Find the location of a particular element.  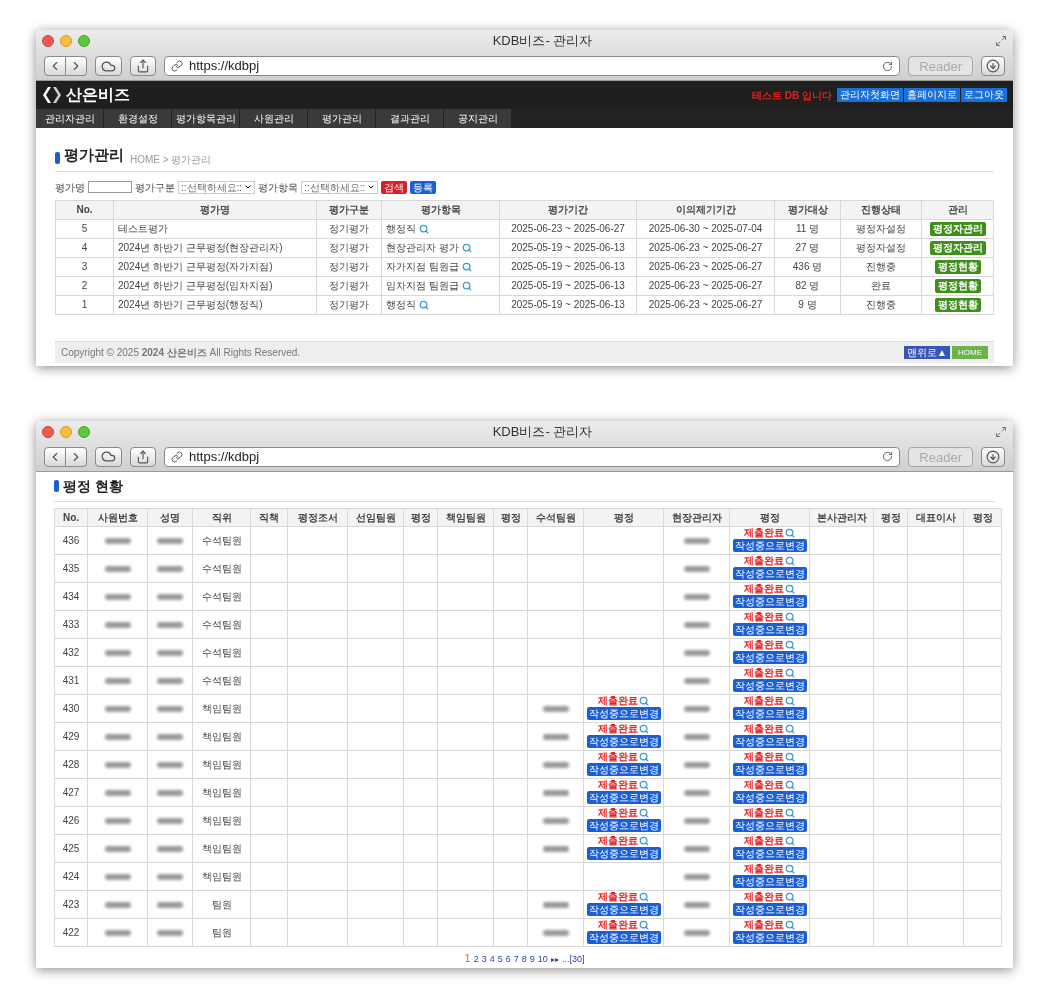

nav-item: 평가관리 is located at coordinates (342, 118).